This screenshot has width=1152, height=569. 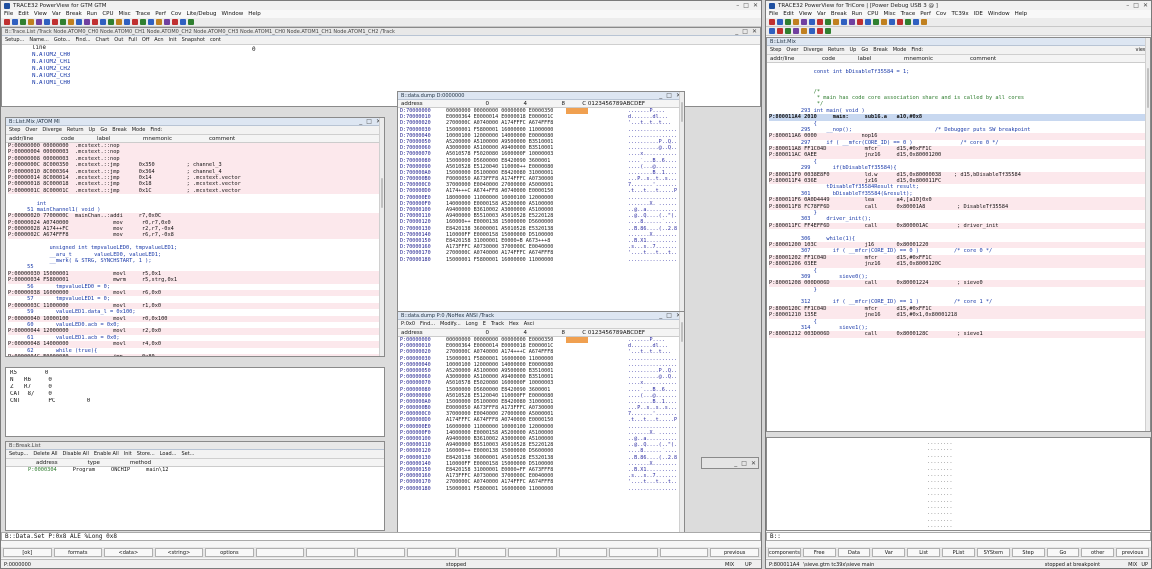 What do you see at coordinates (45, 454) in the screenshot?
I see `toolbar-button: Delete All` at bounding box center [45, 454].